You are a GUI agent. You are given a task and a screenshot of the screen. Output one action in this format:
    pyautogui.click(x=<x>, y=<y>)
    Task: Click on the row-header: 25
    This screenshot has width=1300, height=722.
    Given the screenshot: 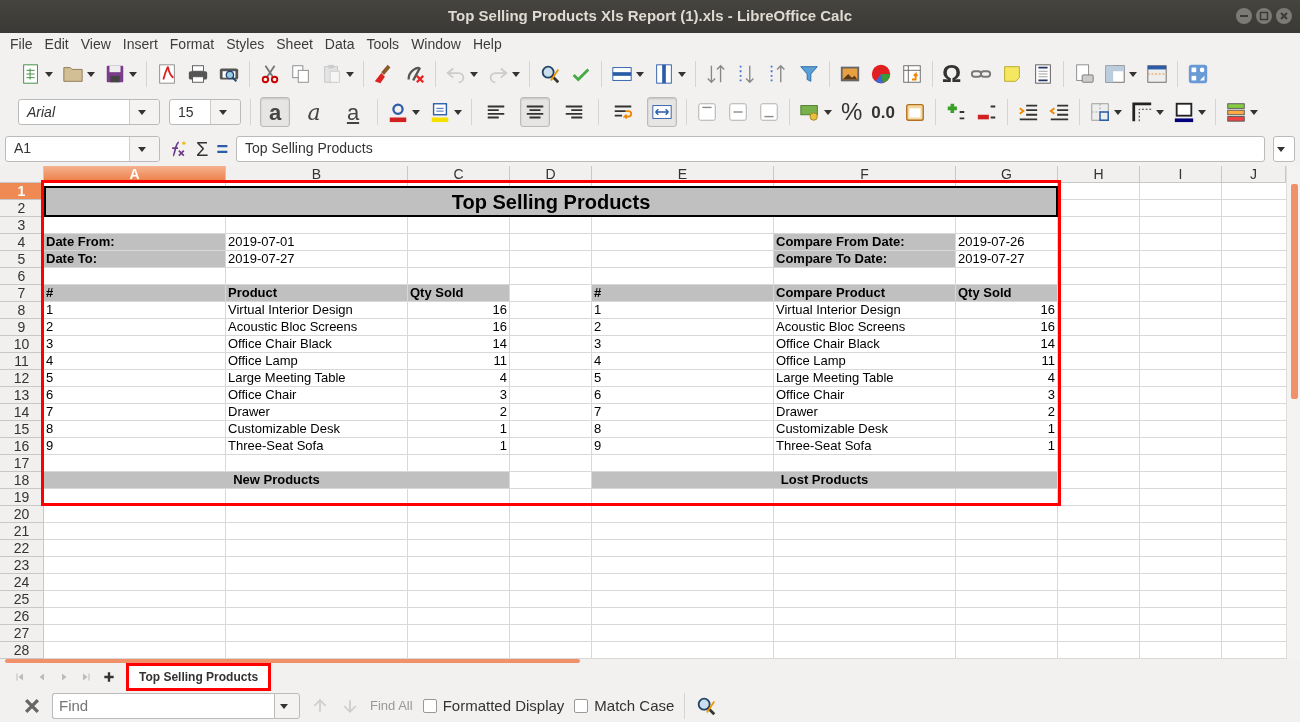 What is the action you would take?
    pyautogui.click(x=22, y=599)
    